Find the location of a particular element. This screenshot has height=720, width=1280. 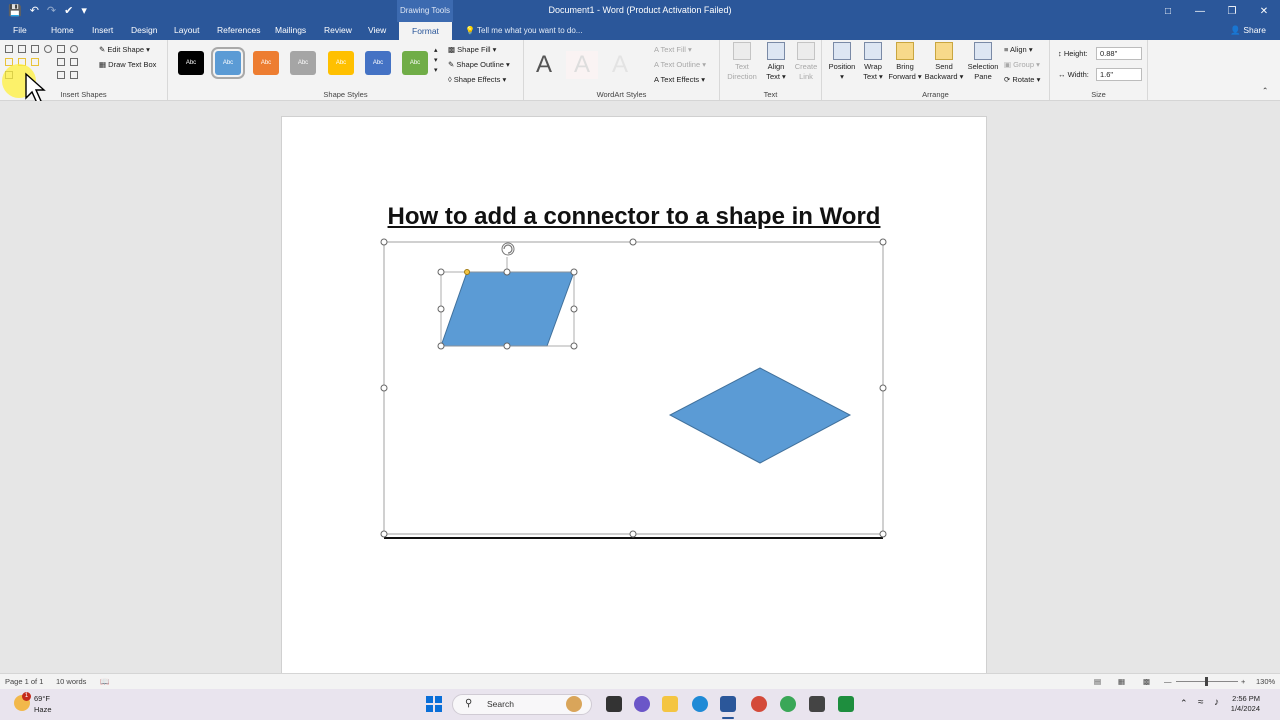

wrap-text-button: Wrap Text ▾ is located at coordinates (873, 62).